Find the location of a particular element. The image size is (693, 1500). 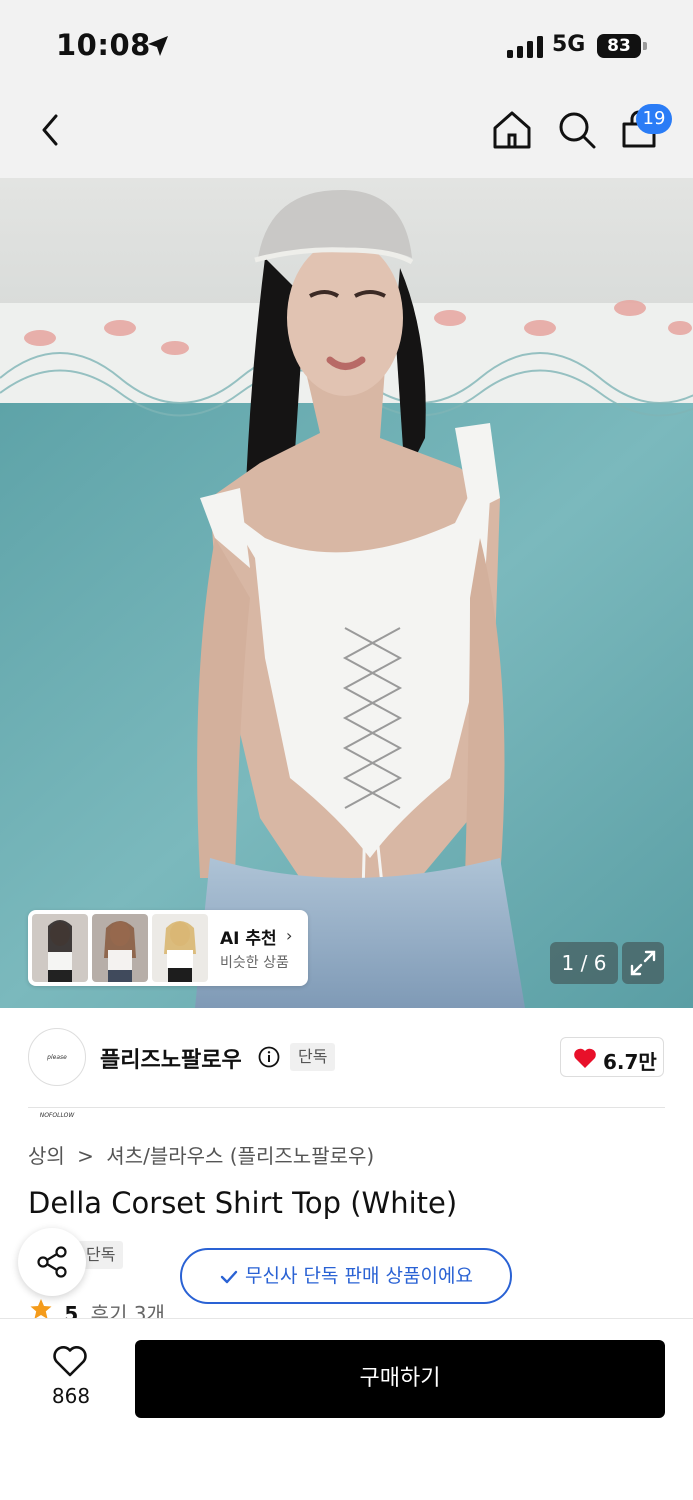

search-icon is located at coordinates (577, 130).